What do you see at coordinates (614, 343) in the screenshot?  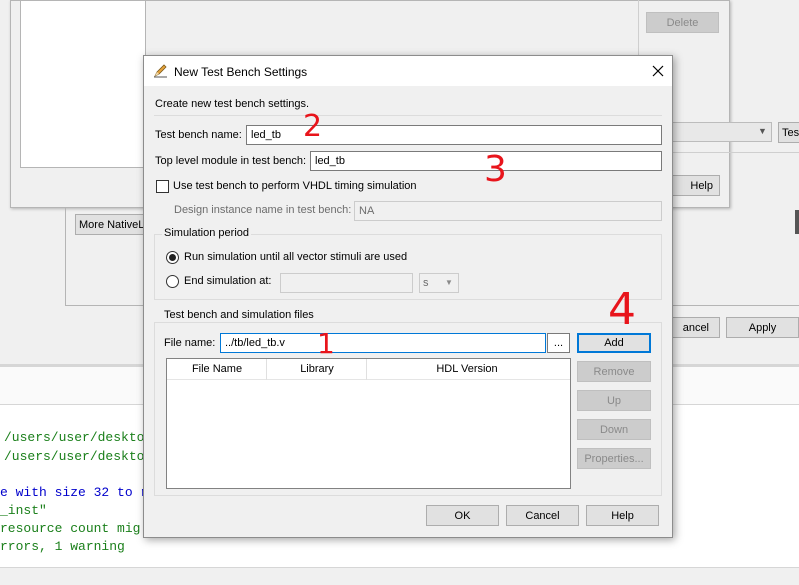 I see `add-button: Add` at bounding box center [614, 343].